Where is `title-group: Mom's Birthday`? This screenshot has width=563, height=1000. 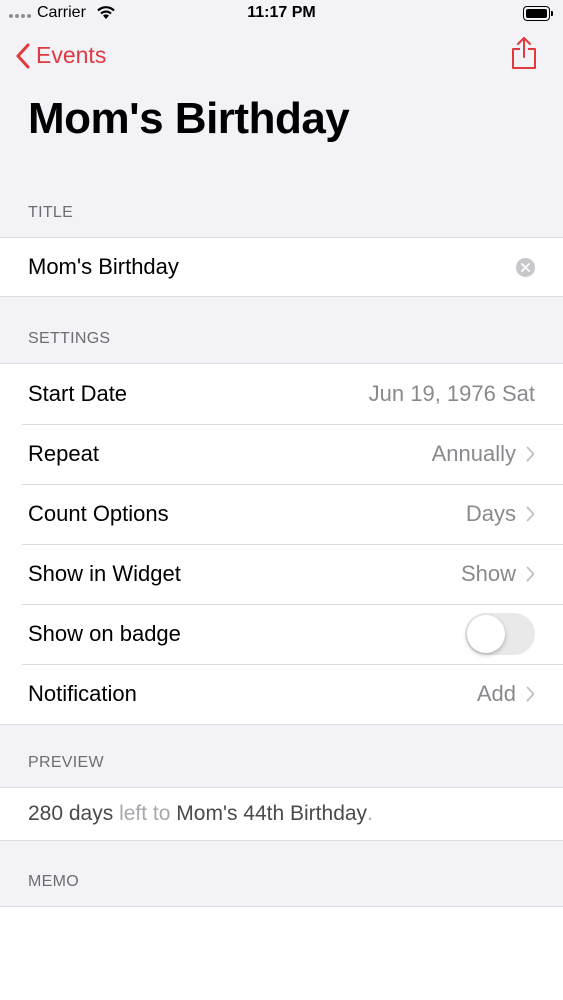 title-group: Mom's Birthday is located at coordinates (281, 267).